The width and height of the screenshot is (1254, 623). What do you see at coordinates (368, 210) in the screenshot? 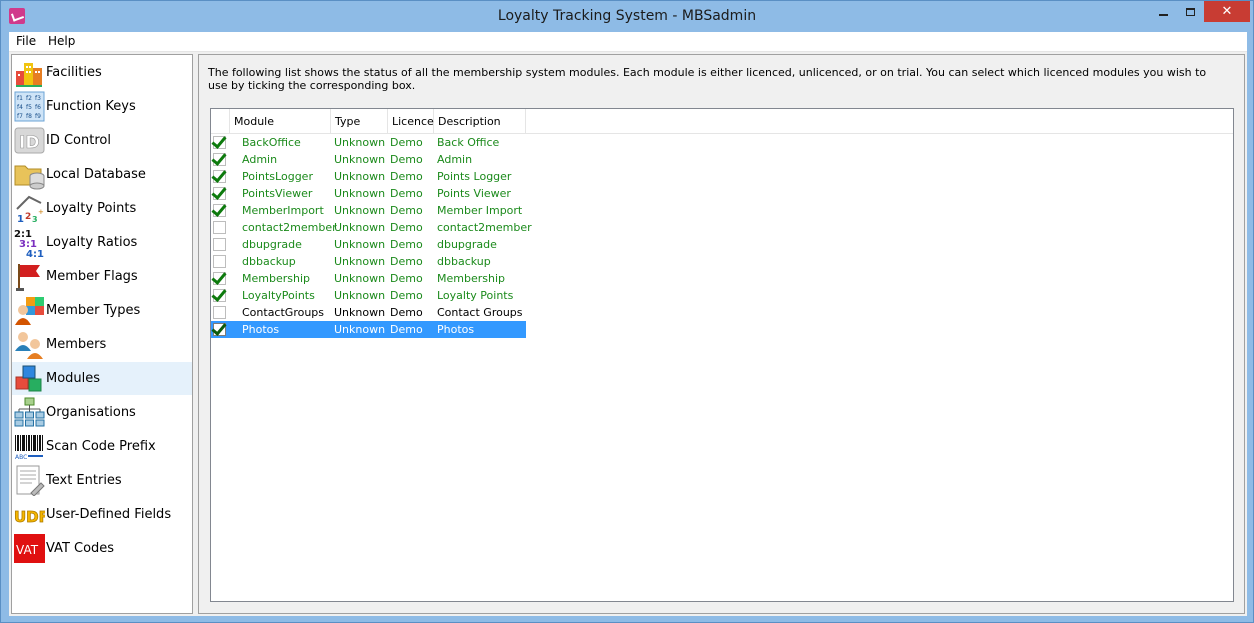
I see `table-row: MemberImport Unknown Demo Member Import` at bounding box center [368, 210].